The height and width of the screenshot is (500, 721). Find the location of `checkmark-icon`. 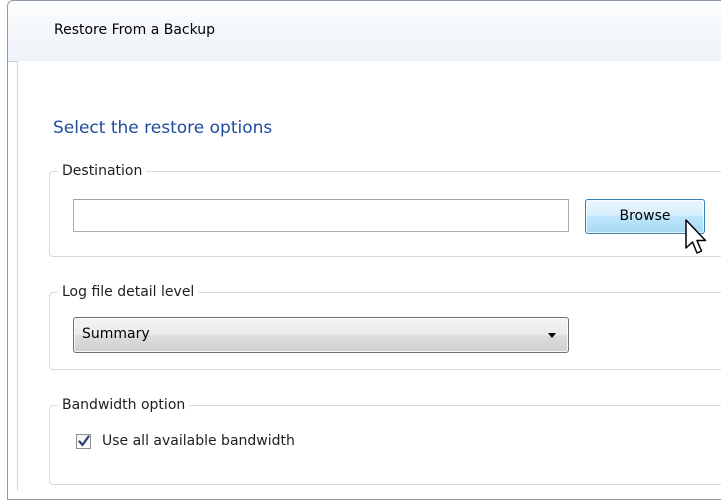

checkmark-icon is located at coordinates (84, 441).